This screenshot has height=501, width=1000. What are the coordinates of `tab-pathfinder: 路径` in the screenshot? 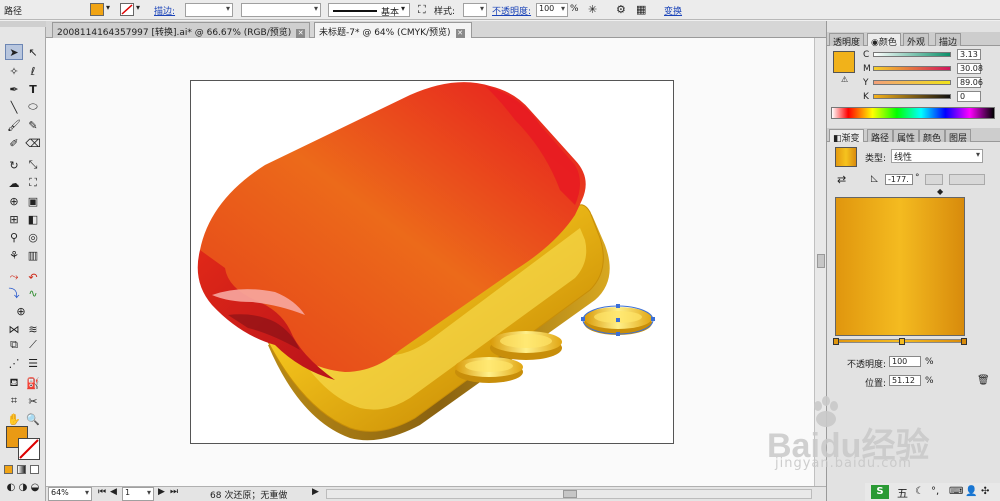 It's located at (880, 136).